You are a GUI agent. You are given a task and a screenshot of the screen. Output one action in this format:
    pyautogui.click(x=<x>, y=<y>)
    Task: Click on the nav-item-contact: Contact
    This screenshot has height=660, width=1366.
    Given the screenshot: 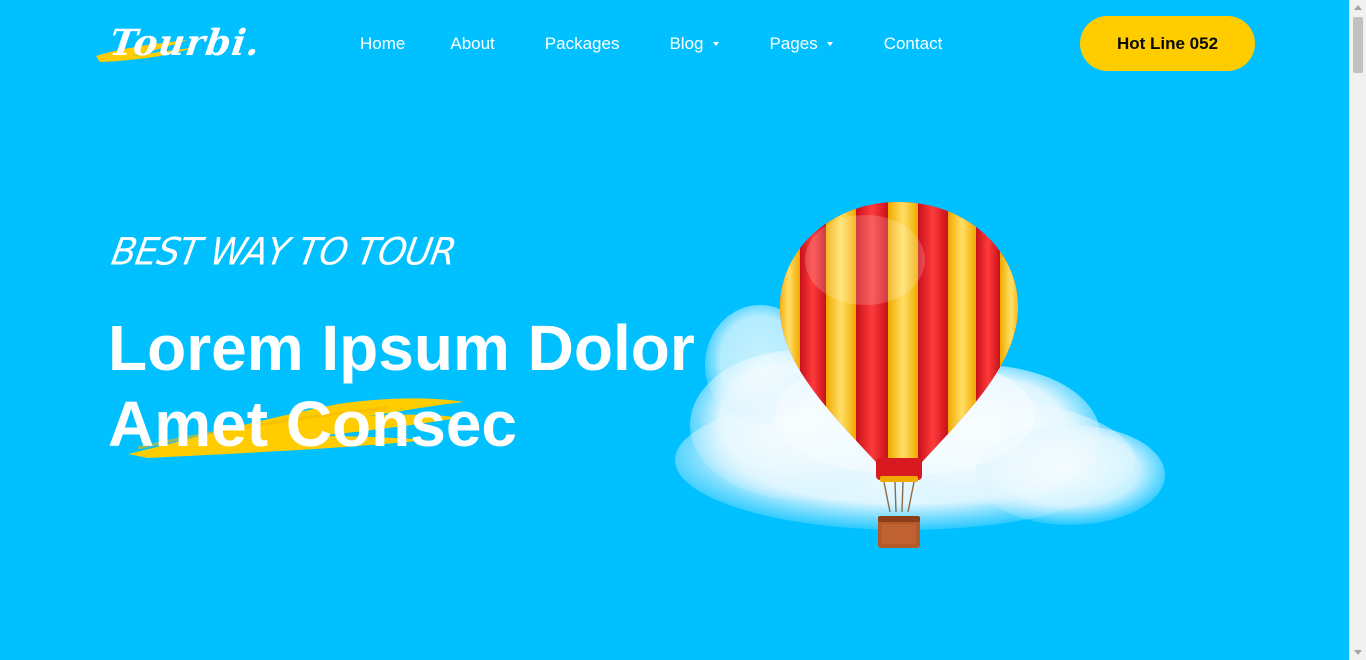 What is the action you would take?
    pyautogui.click(x=913, y=44)
    